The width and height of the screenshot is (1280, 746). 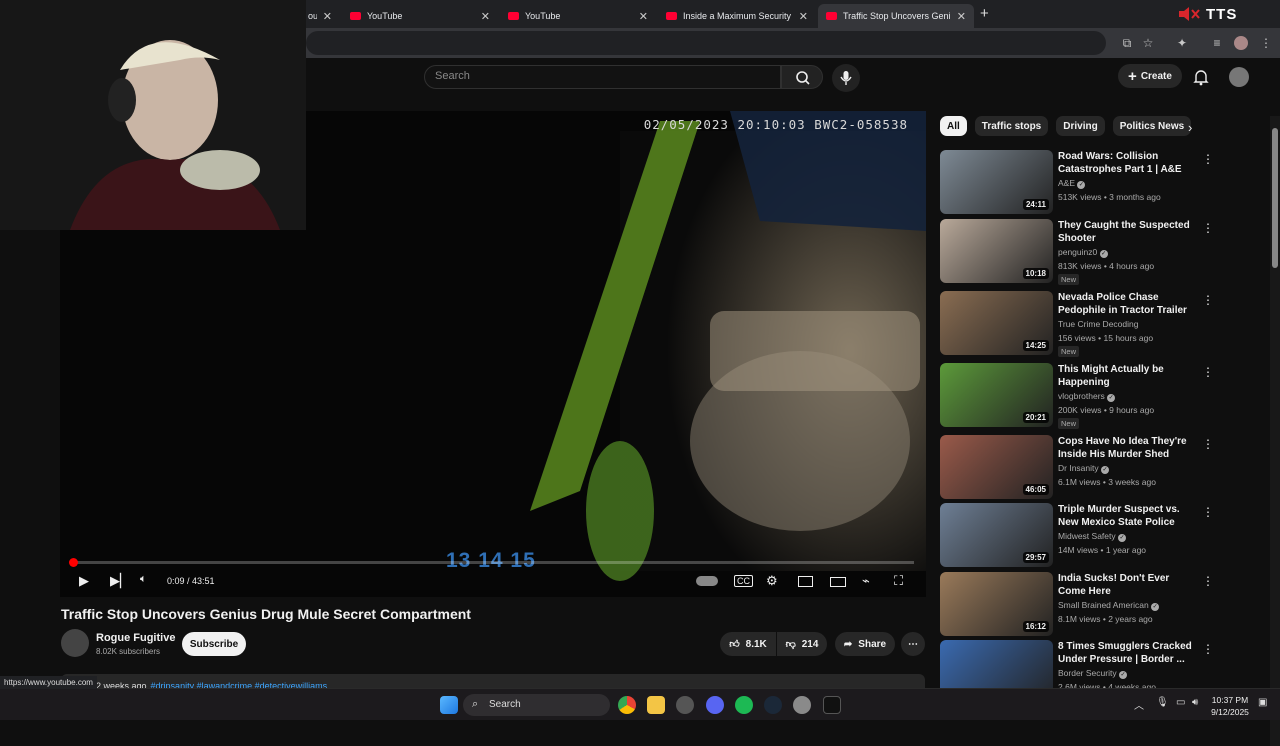 I want to click on miniplayer-icon, so click(x=805, y=581).